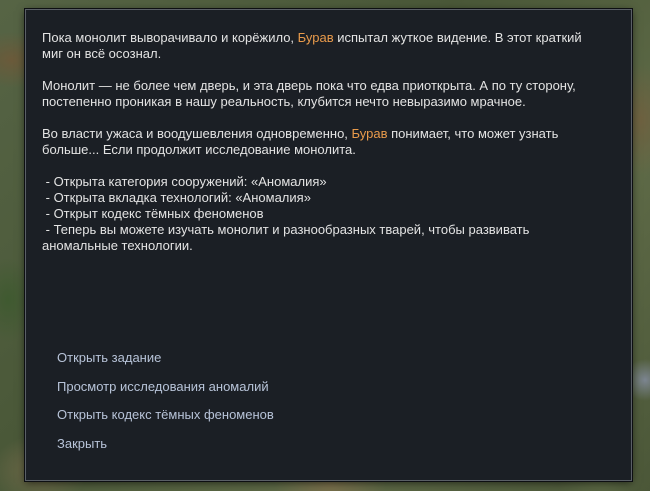  I want to click on open-quest-option: Открыть задание, so click(165, 364).